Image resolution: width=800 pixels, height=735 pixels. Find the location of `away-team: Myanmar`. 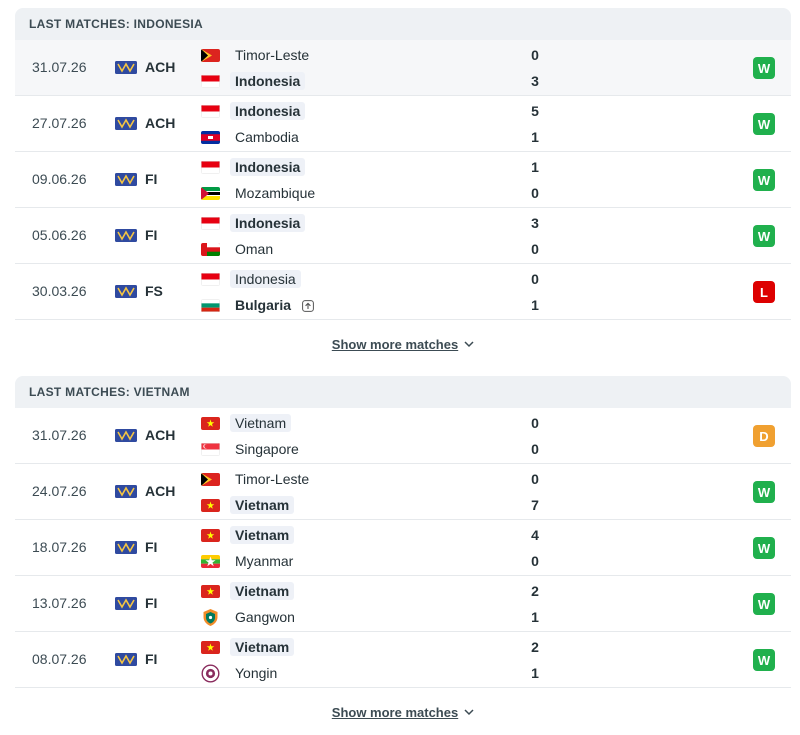

away-team: Myanmar is located at coordinates (249, 561).